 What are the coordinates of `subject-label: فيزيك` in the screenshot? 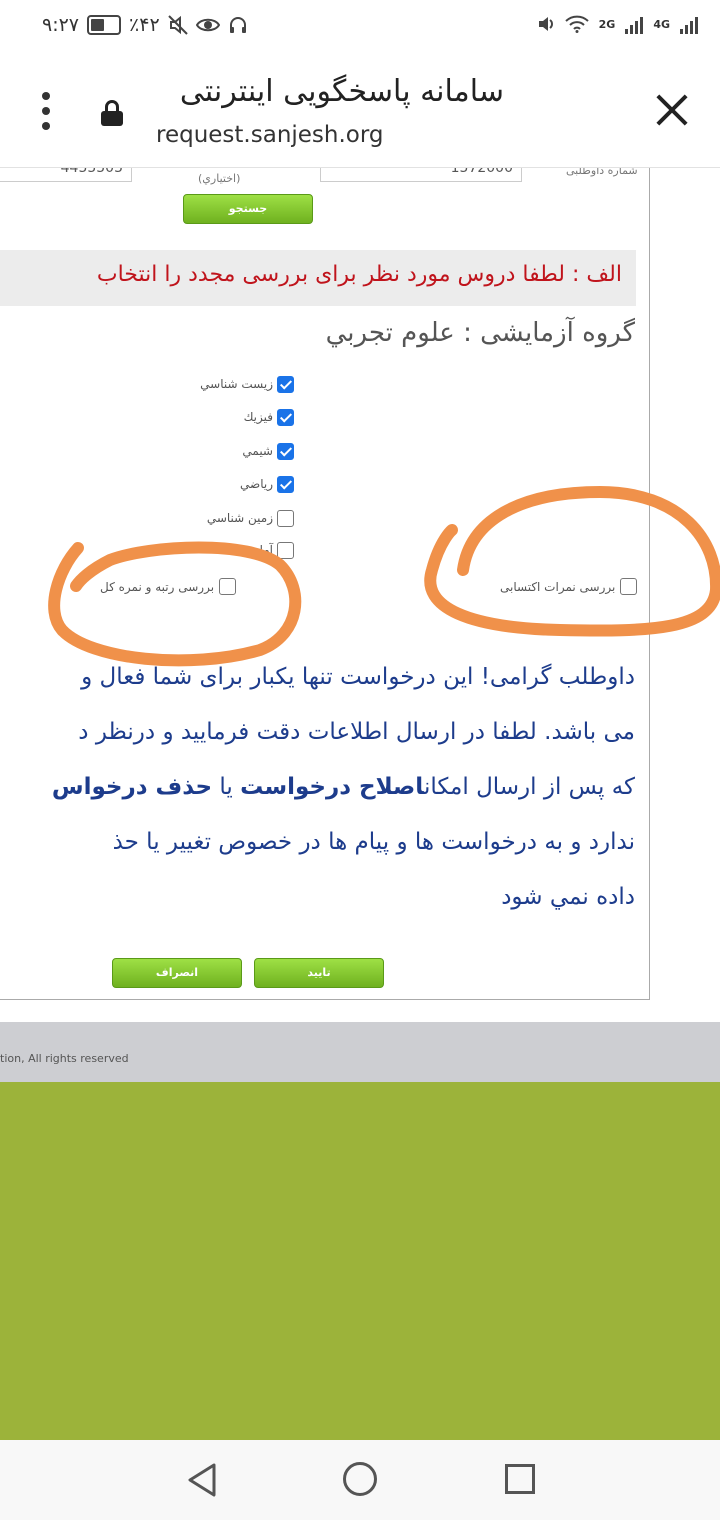 It's located at (258, 417).